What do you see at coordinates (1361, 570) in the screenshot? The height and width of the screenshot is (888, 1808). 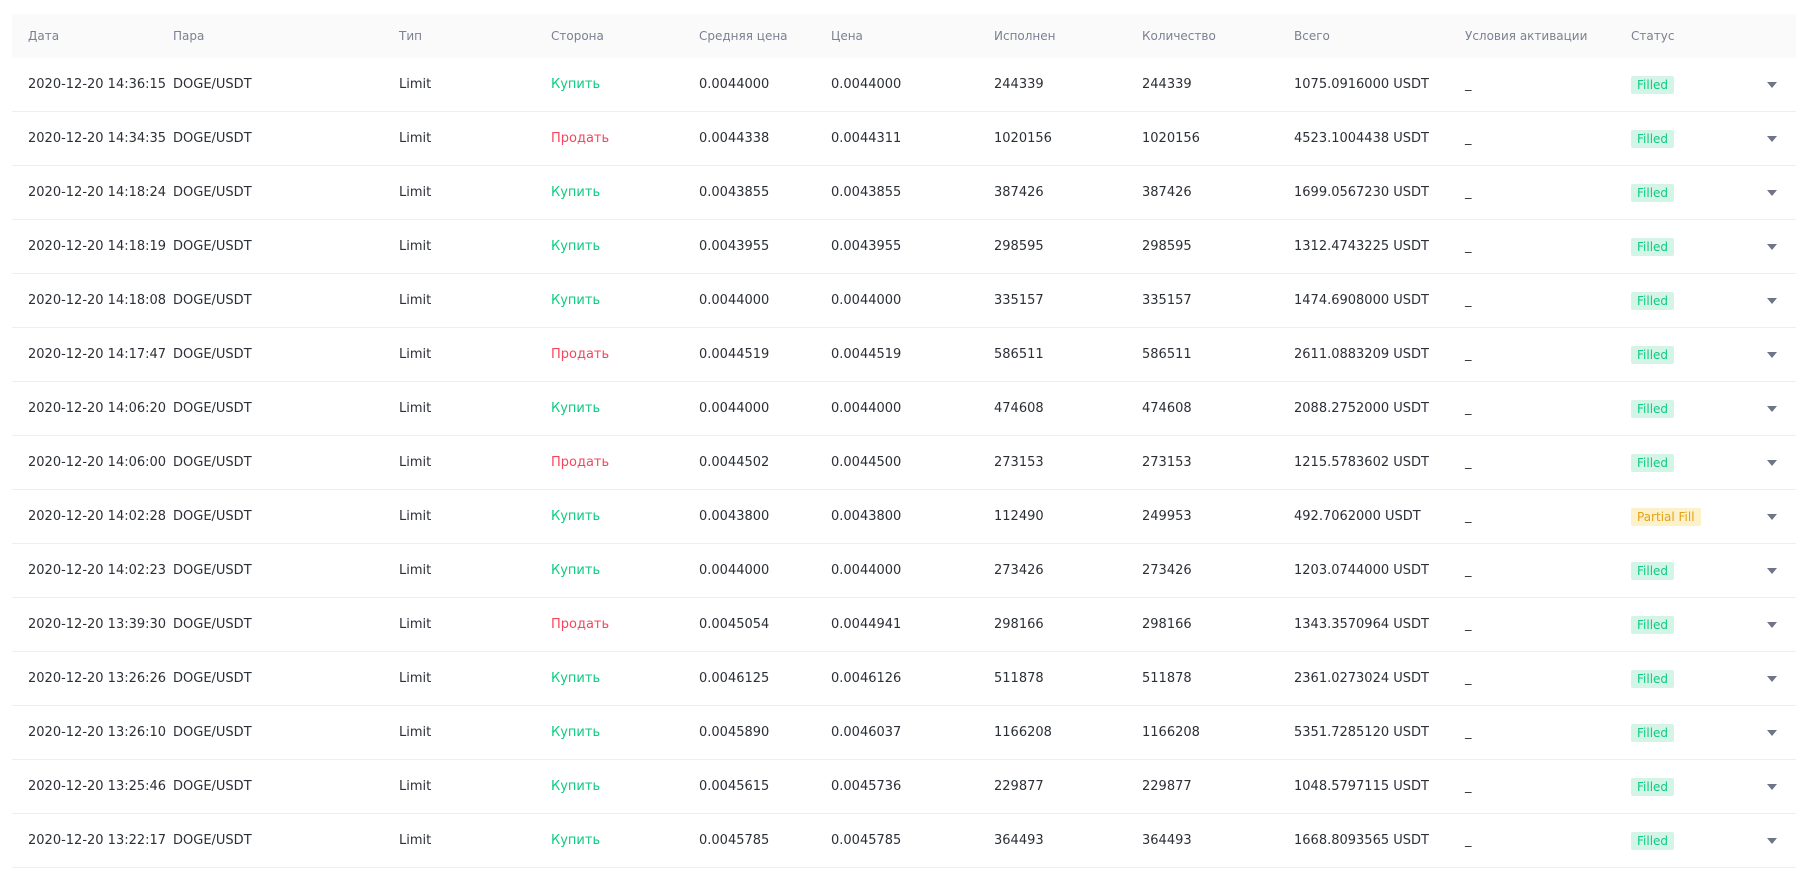 I see `order-total: 1203.0744000 USDT` at bounding box center [1361, 570].